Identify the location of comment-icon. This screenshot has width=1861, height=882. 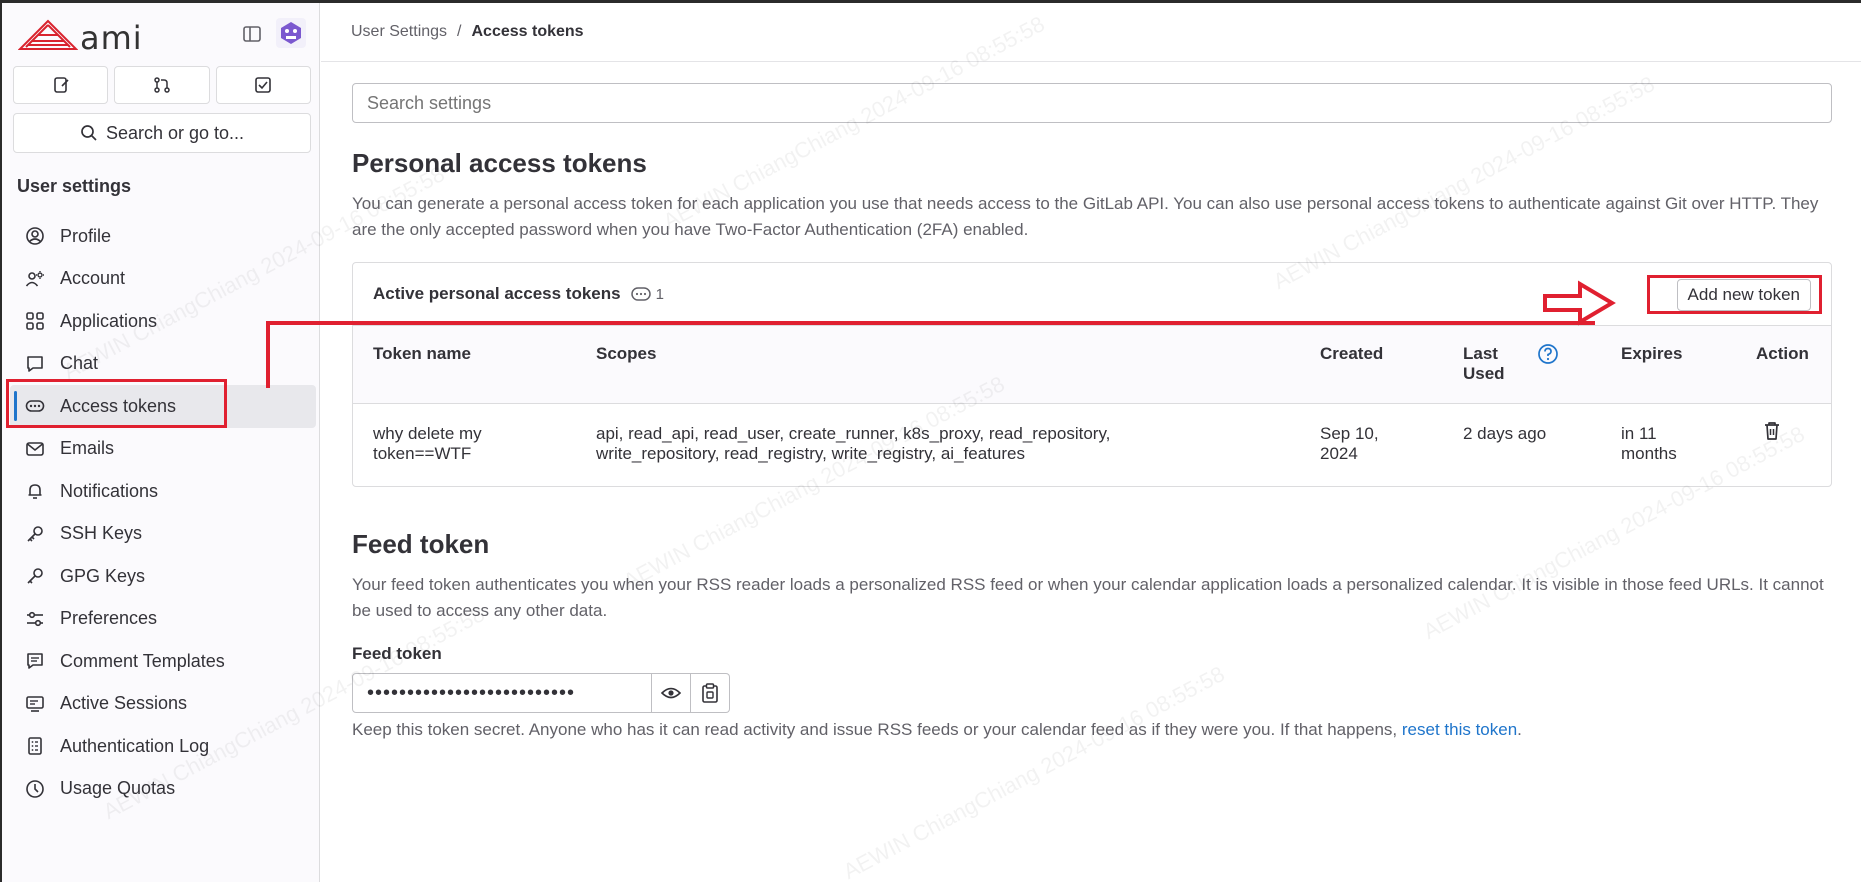
(35, 661).